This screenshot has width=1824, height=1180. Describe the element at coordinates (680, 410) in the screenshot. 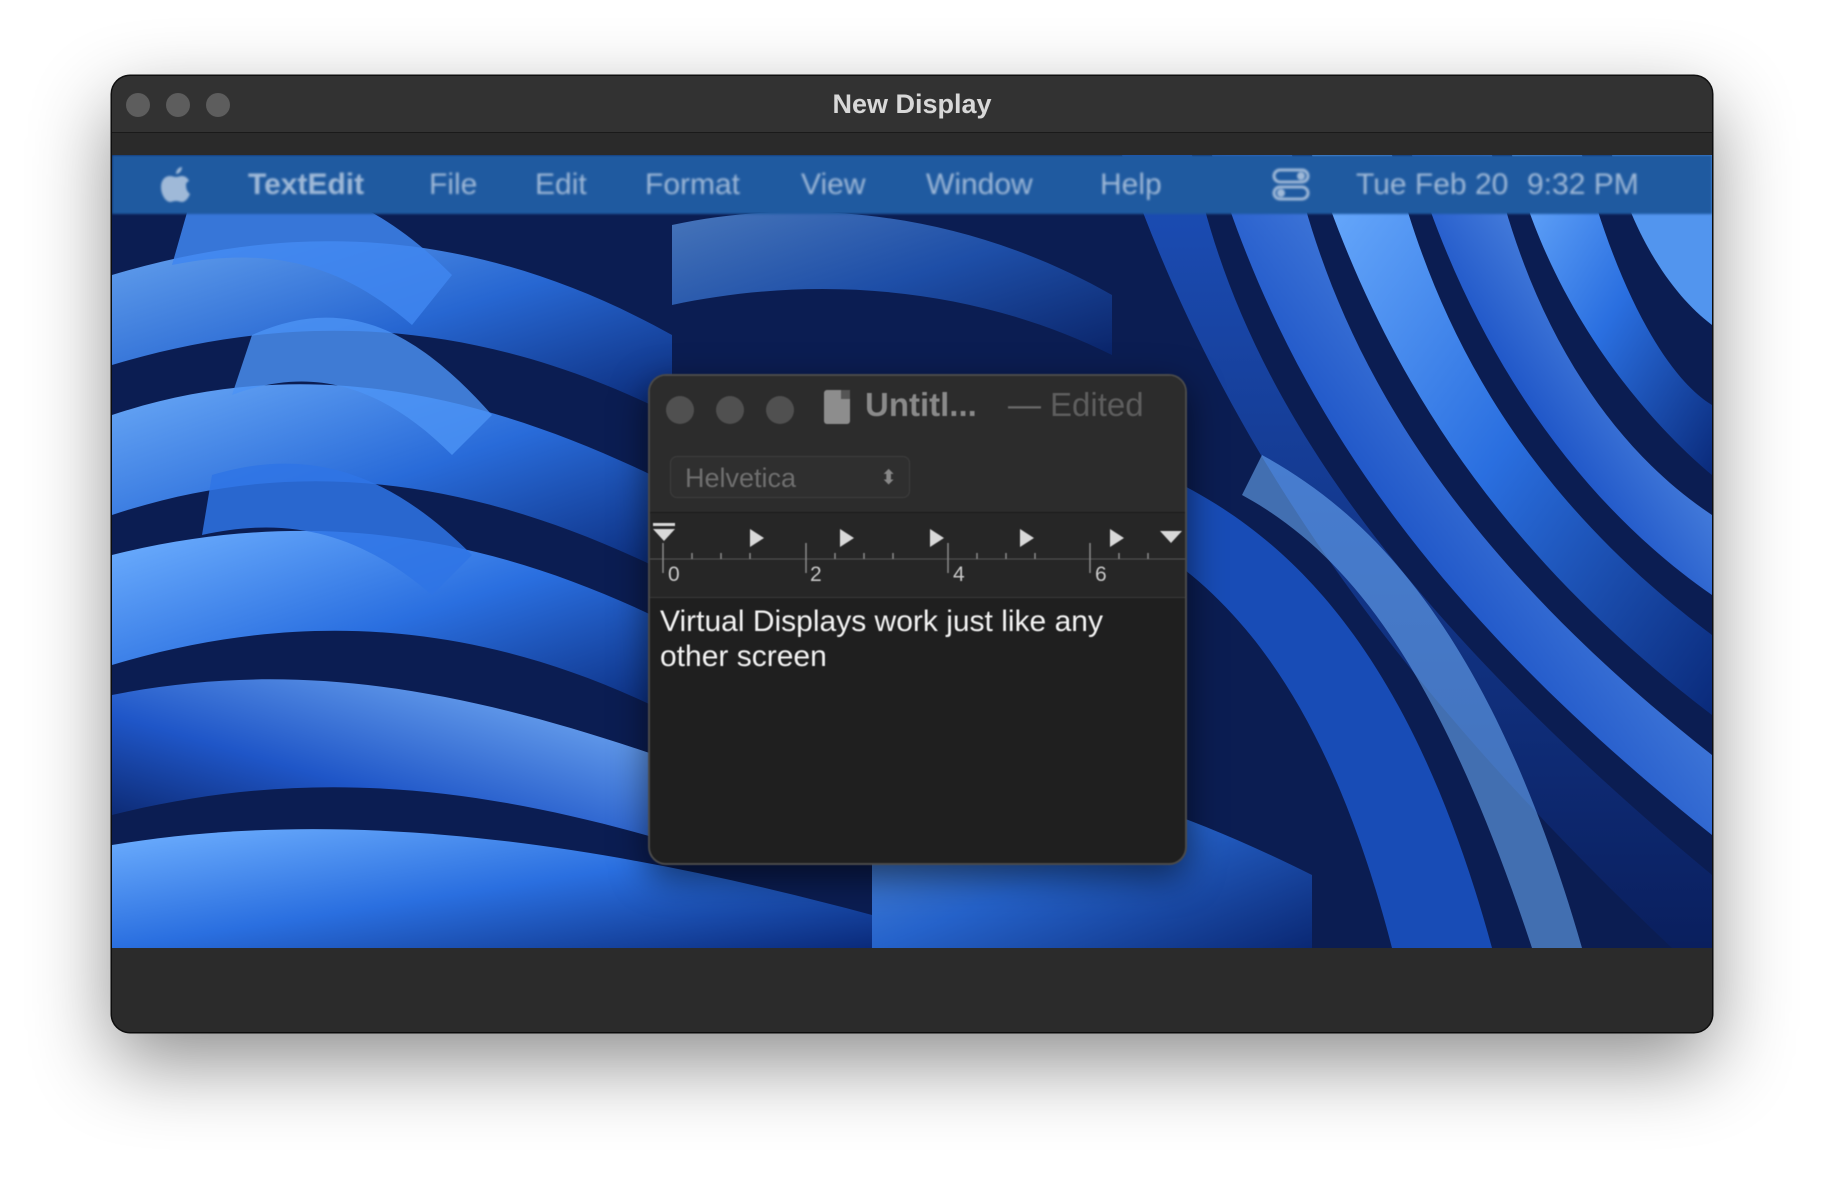

I see `textedit-close-button` at that location.